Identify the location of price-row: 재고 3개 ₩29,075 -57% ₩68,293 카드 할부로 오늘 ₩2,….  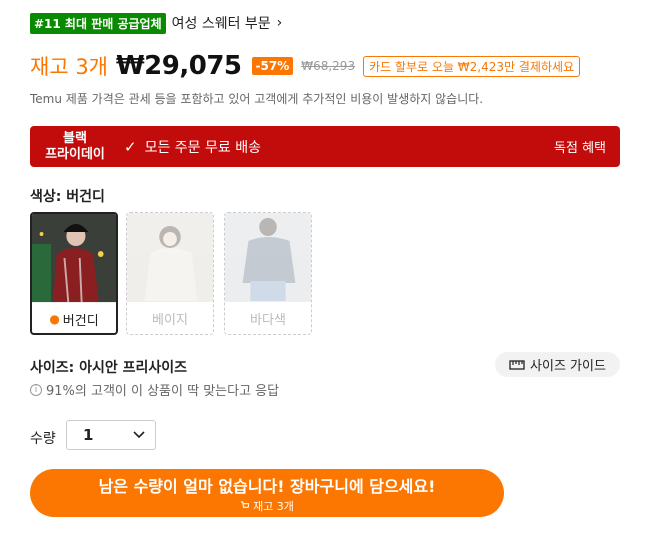
(305, 66).